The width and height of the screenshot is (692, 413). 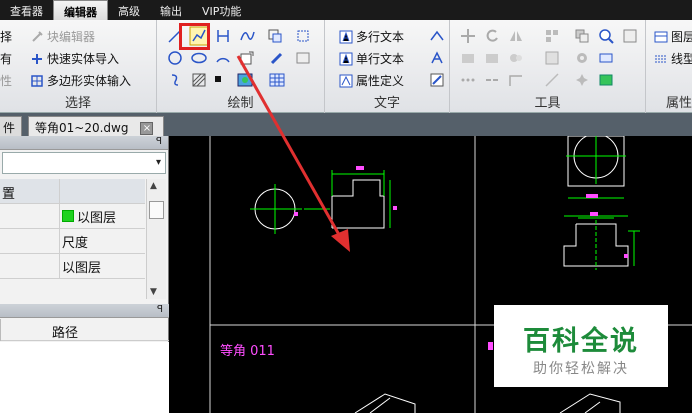 I want to click on linetype-button: 线型, so click(x=673, y=58).